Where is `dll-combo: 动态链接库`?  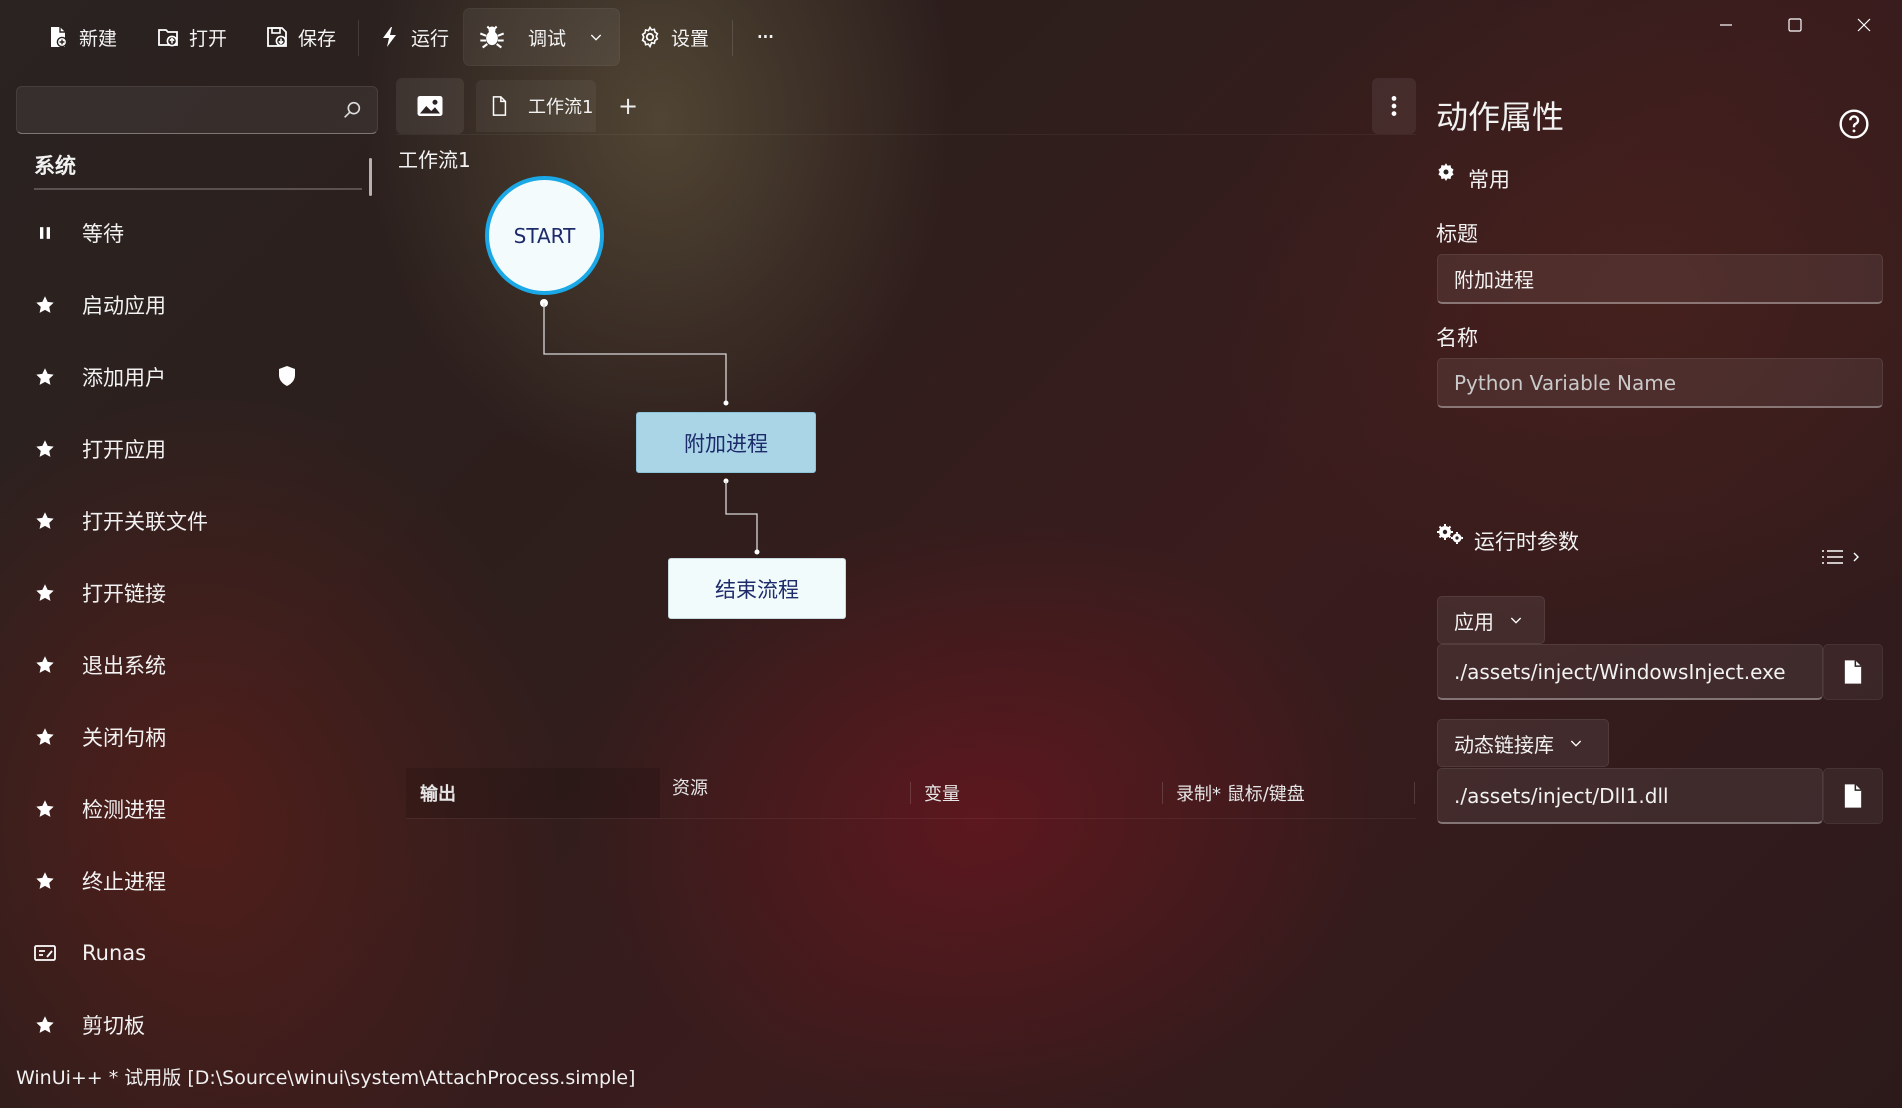
dll-combo: 动态链接库 is located at coordinates (1523, 743).